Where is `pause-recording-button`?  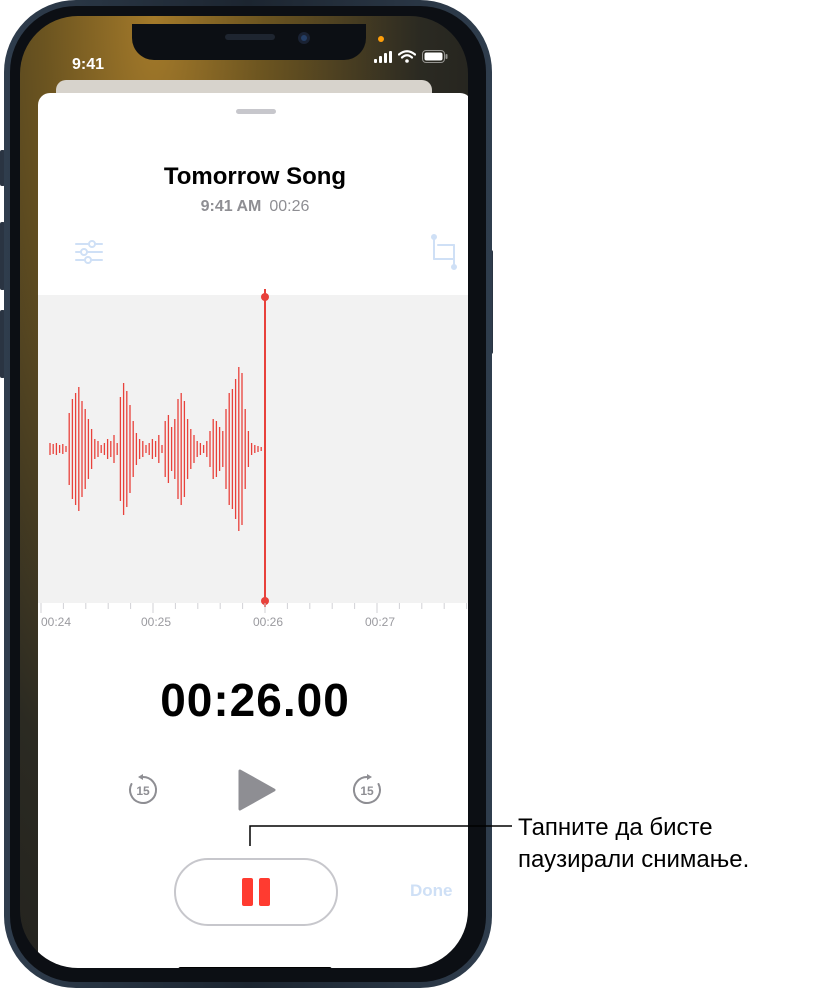
pause-recording-button is located at coordinates (256, 892).